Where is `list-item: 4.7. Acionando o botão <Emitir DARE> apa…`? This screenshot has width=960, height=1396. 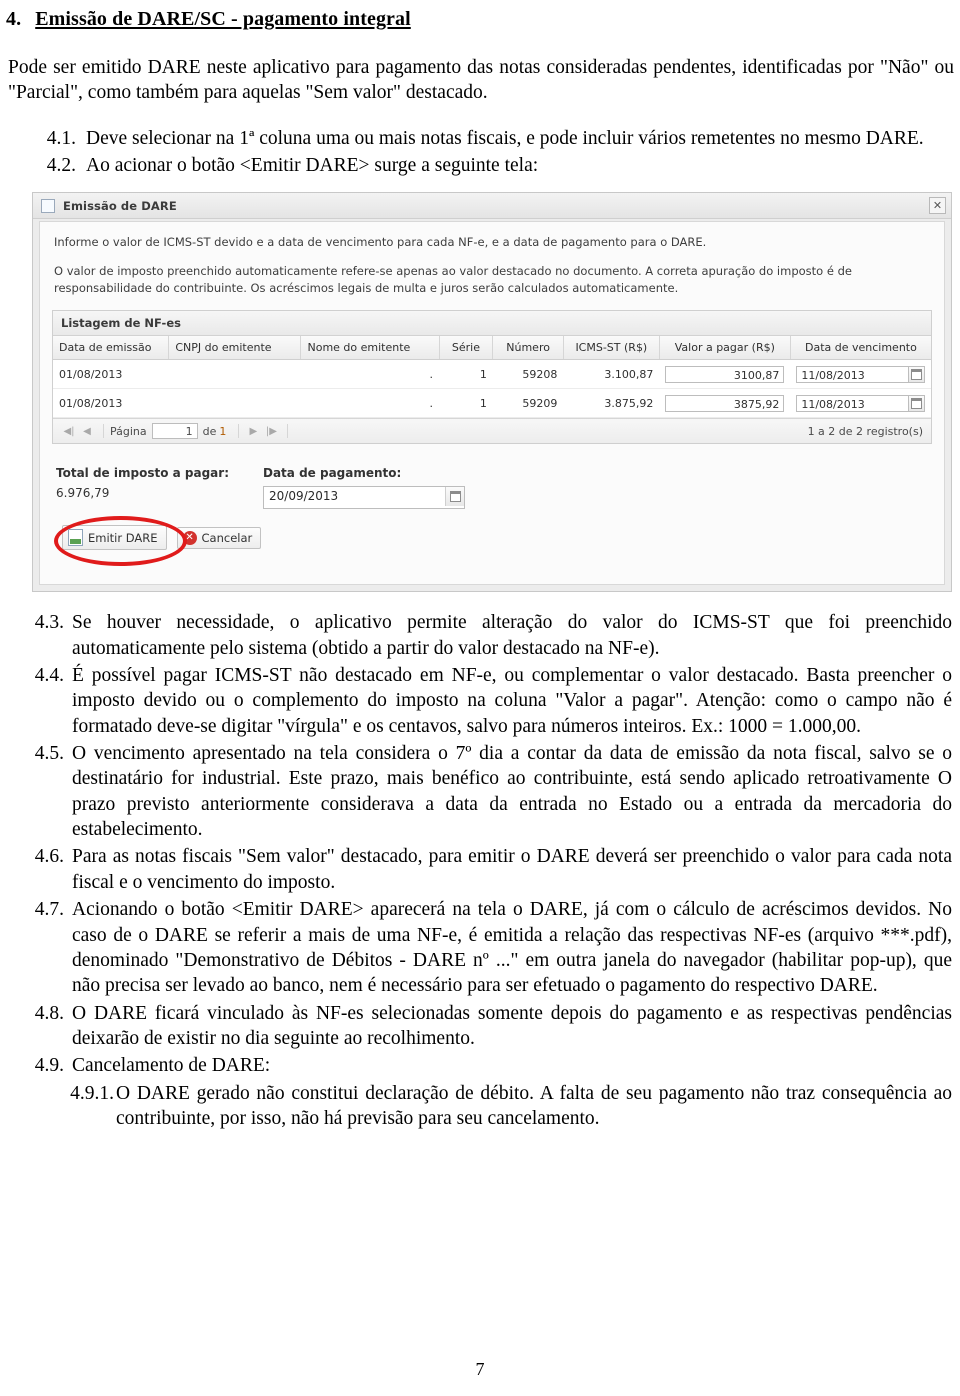
list-item: 4.7. Acionando o botão <Emitir DARE> apa… is located at coordinates (486, 947).